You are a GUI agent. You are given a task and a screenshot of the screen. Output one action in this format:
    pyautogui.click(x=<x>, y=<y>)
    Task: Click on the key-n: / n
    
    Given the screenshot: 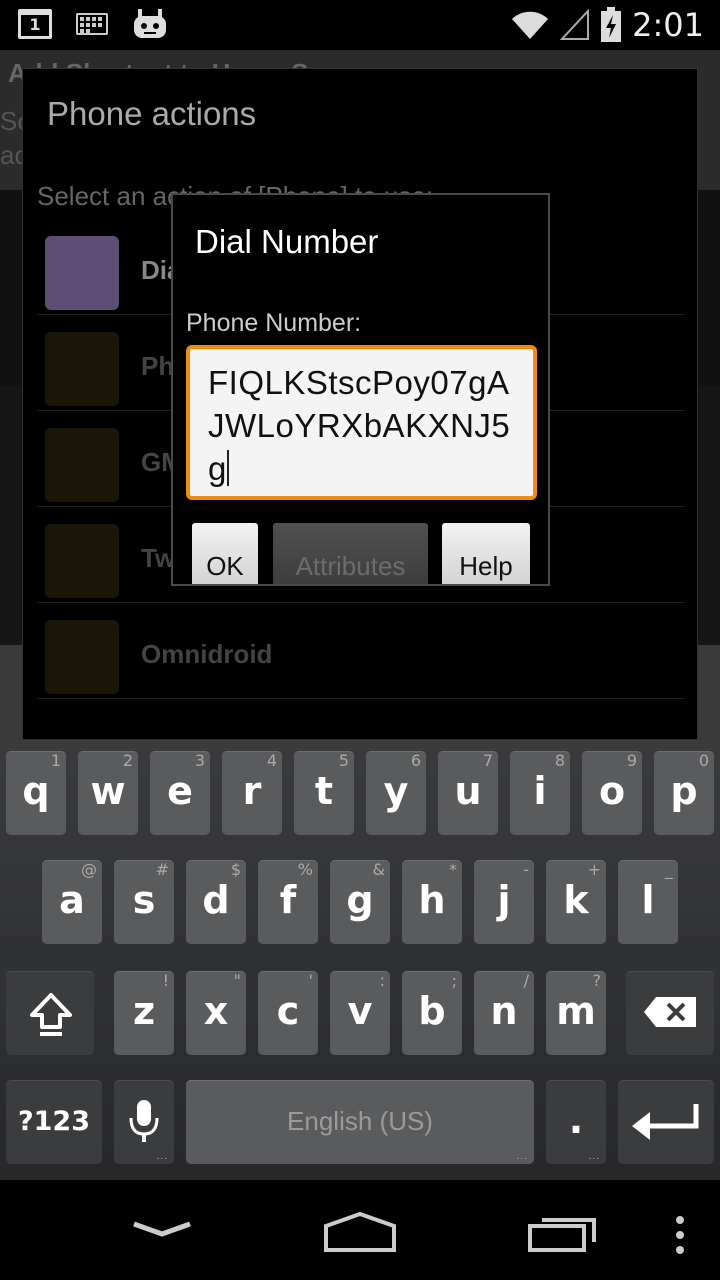 What is the action you would take?
    pyautogui.click(x=504, y=1013)
    